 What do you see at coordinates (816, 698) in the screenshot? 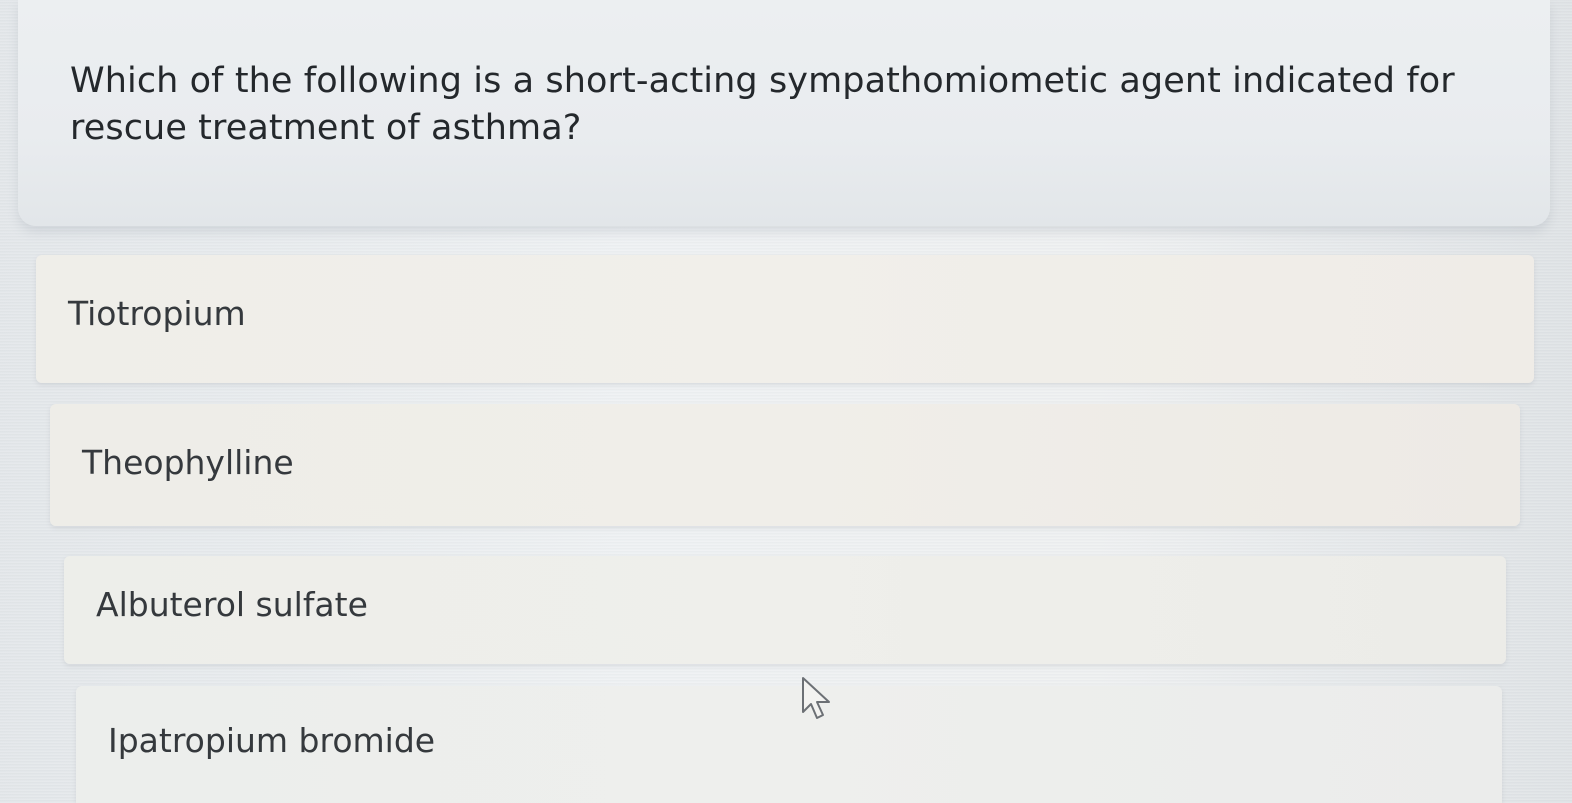
I see `mouse-pointer-icon` at bounding box center [816, 698].